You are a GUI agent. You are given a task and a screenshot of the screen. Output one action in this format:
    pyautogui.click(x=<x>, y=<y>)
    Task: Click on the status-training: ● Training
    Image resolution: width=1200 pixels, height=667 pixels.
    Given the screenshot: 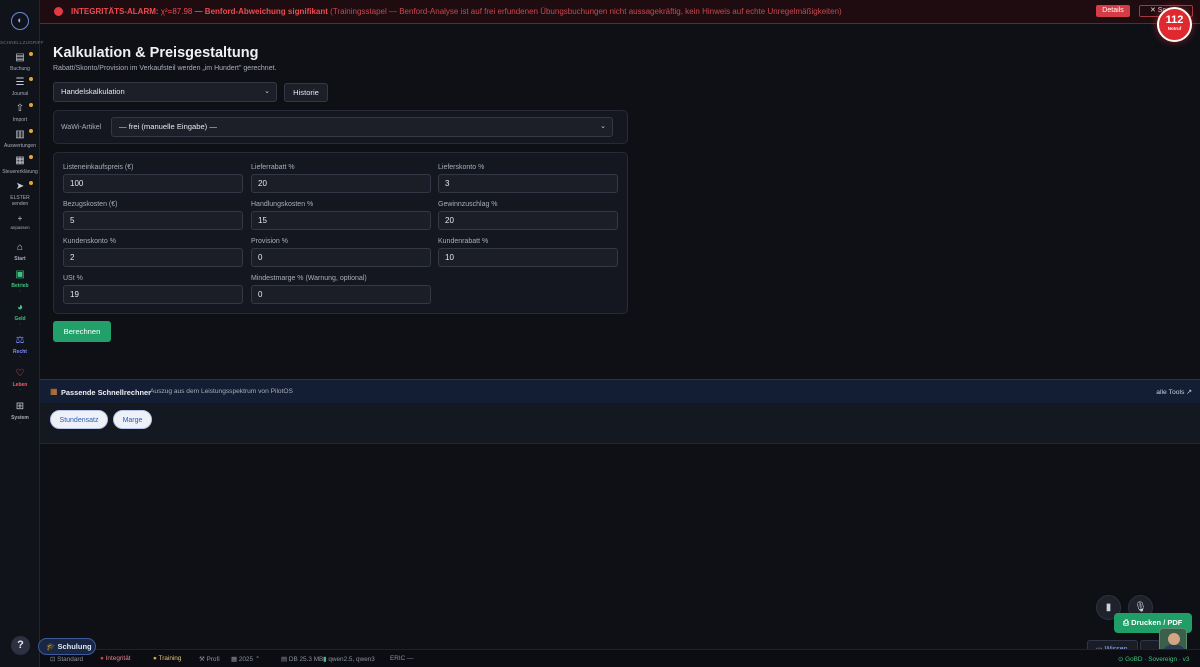 What is the action you would take?
    pyautogui.click(x=167, y=658)
    